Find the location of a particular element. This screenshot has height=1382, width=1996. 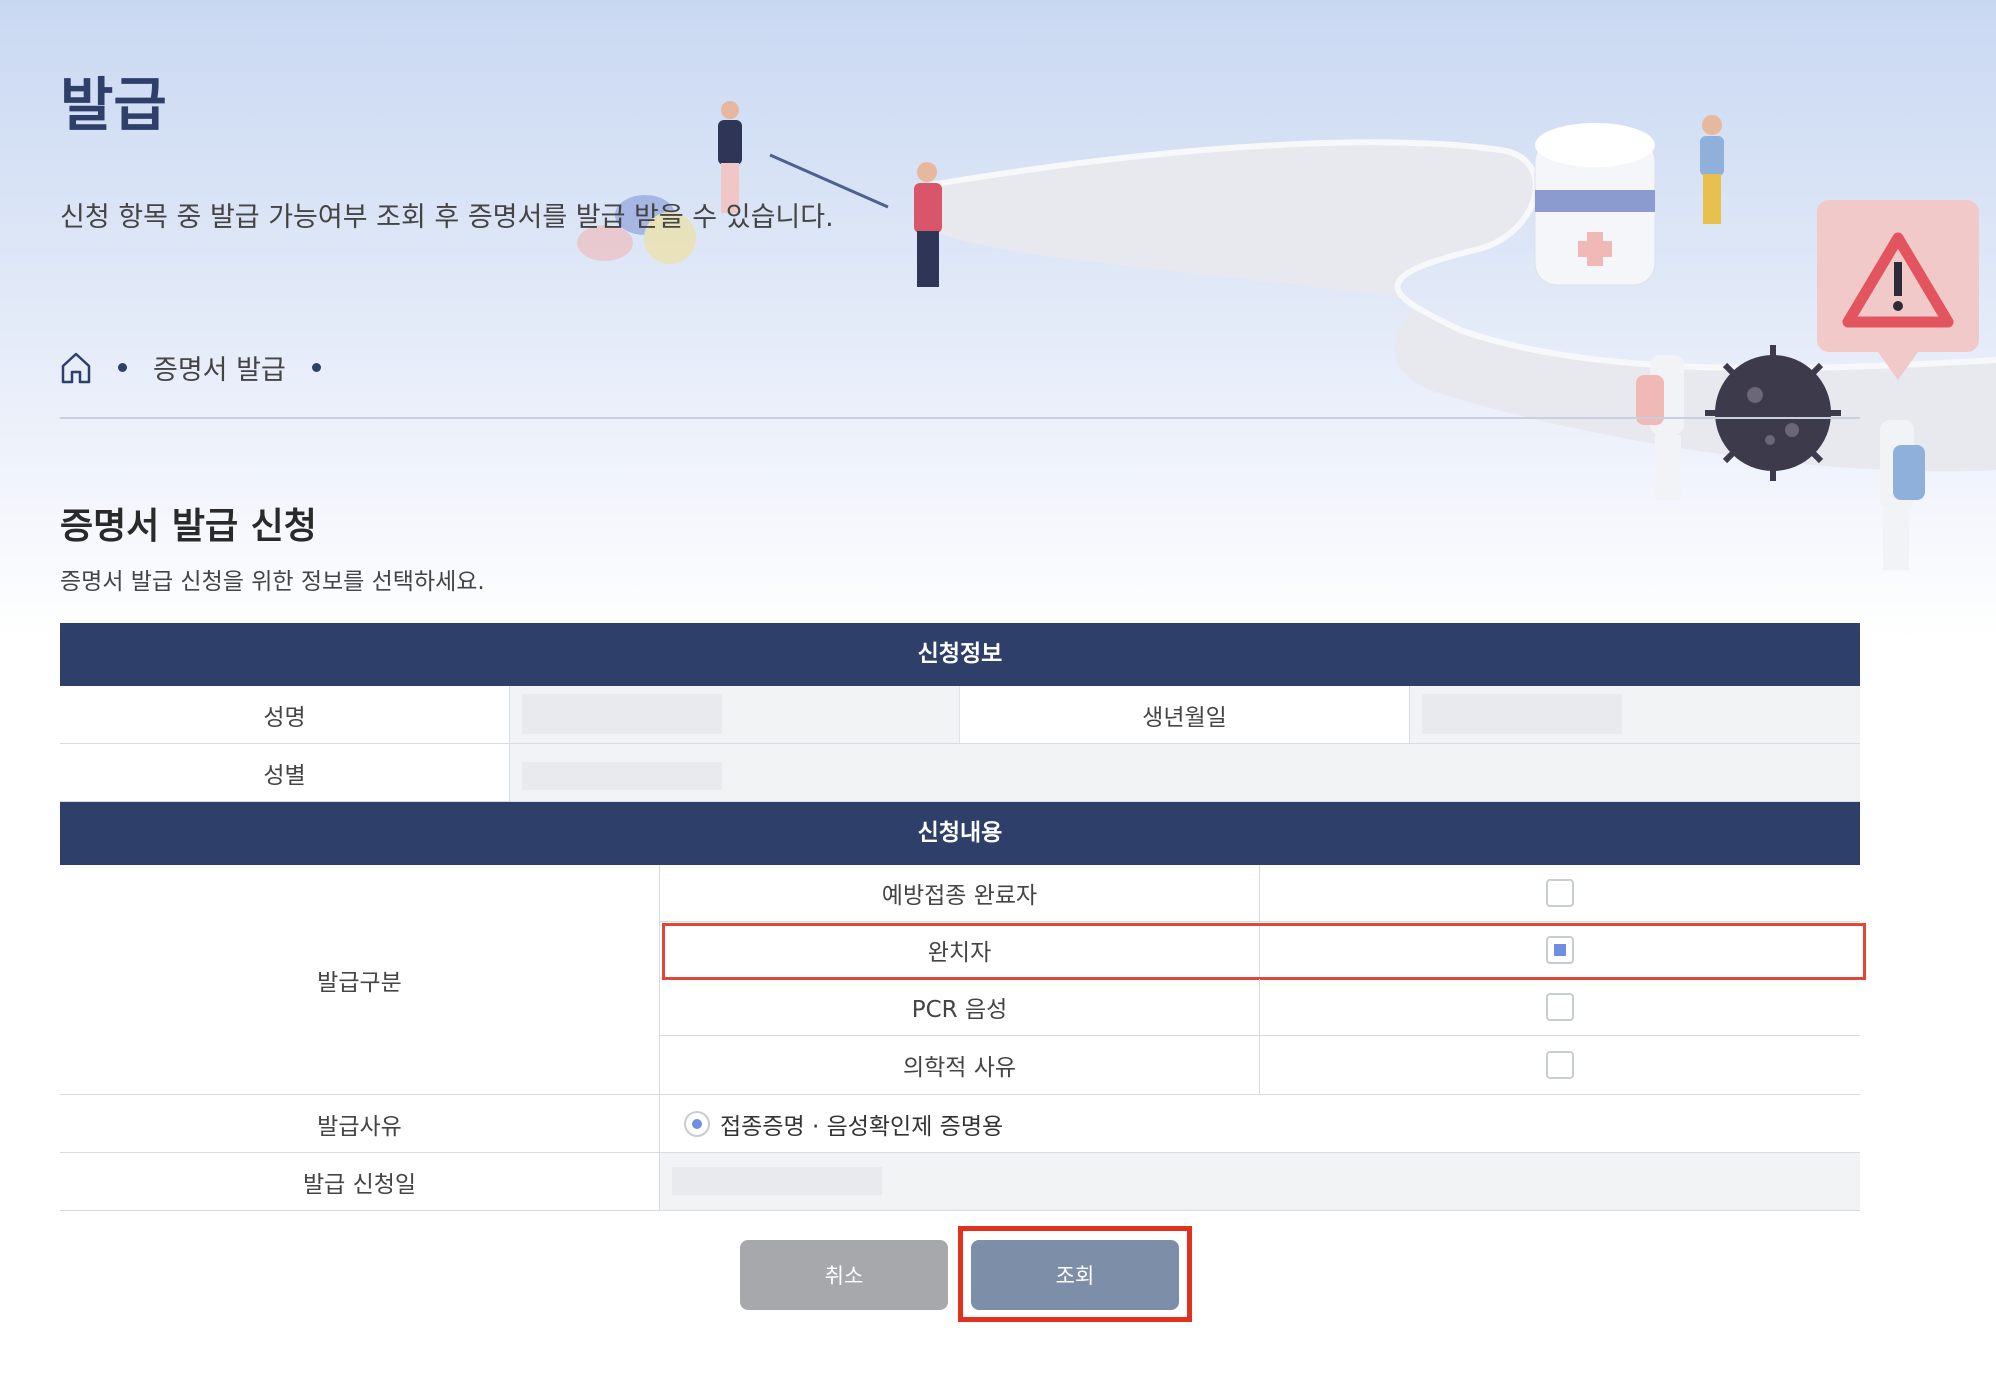

reason-row: 발급사유 접종증명 · 음성확인제 증명용 is located at coordinates (960, 1124).